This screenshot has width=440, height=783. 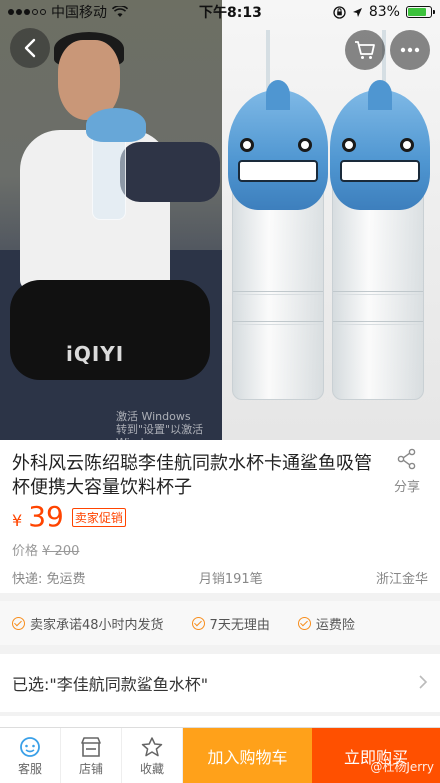 What do you see at coordinates (423, 682) in the screenshot?
I see `chevron-right-icon` at bounding box center [423, 682].